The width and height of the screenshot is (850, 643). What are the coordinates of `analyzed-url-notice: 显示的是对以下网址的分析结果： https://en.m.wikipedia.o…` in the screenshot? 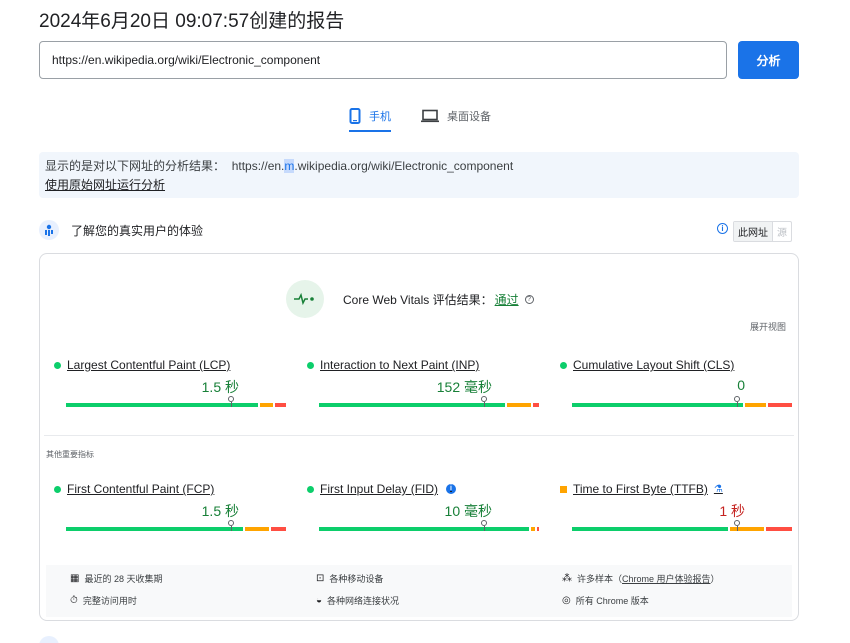 It's located at (419, 175).